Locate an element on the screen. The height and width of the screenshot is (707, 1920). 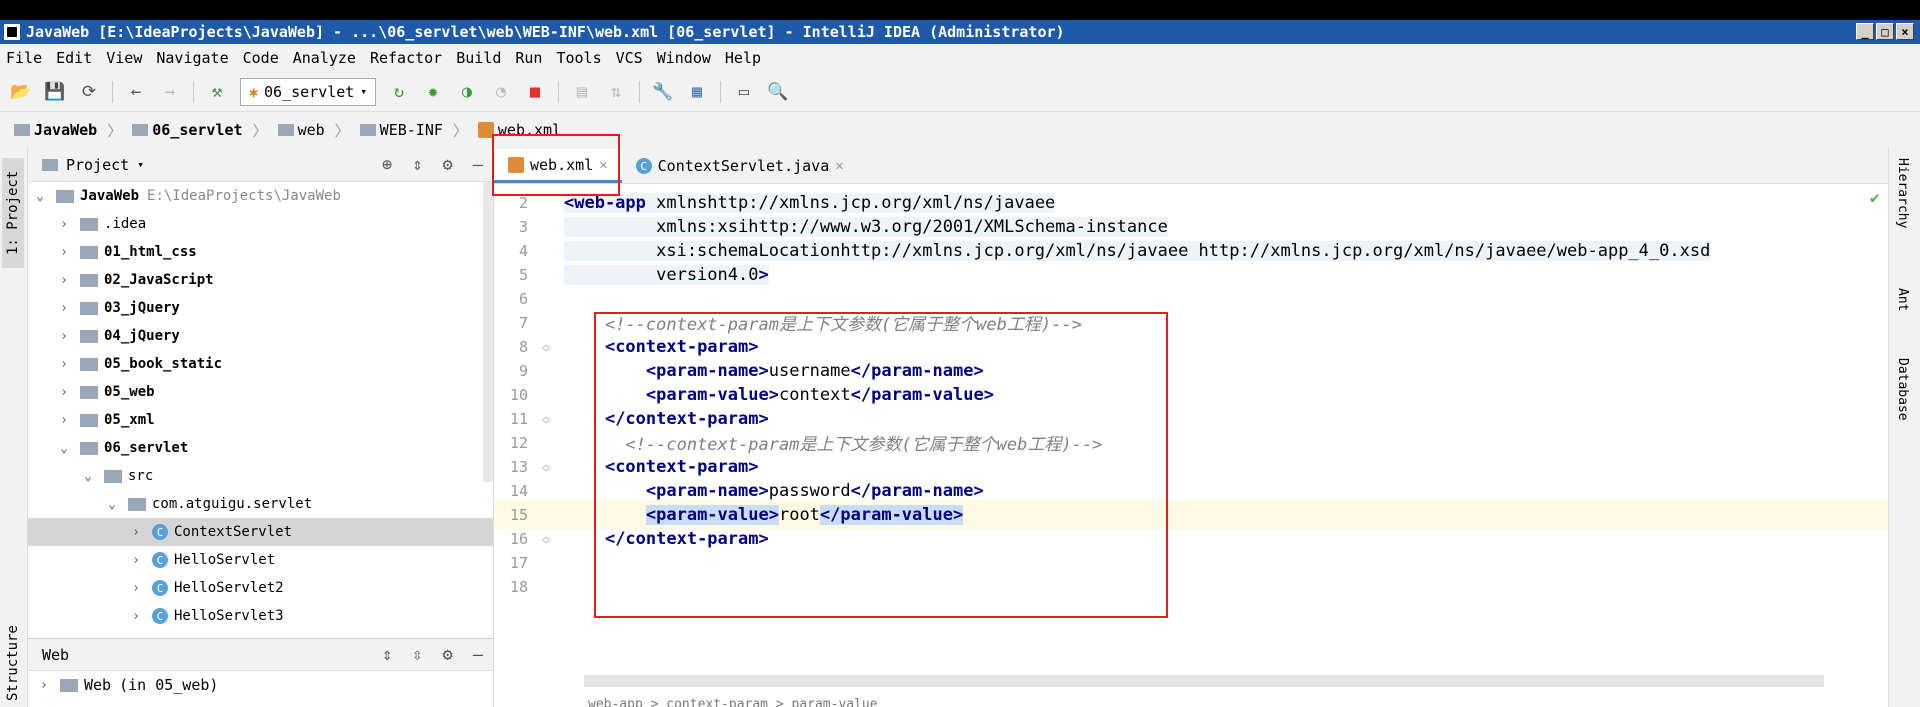
menu-tools: Tools is located at coordinates (578, 58).